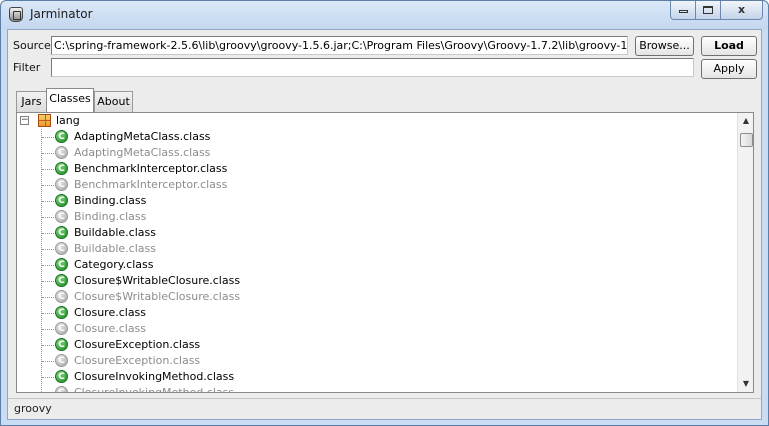 The width and height of the screenshot is (769, 426). What do you see at coordinates (384, 408) in the screenshot?
I see `status-bar: groovy` at bounding box center [384, 408].